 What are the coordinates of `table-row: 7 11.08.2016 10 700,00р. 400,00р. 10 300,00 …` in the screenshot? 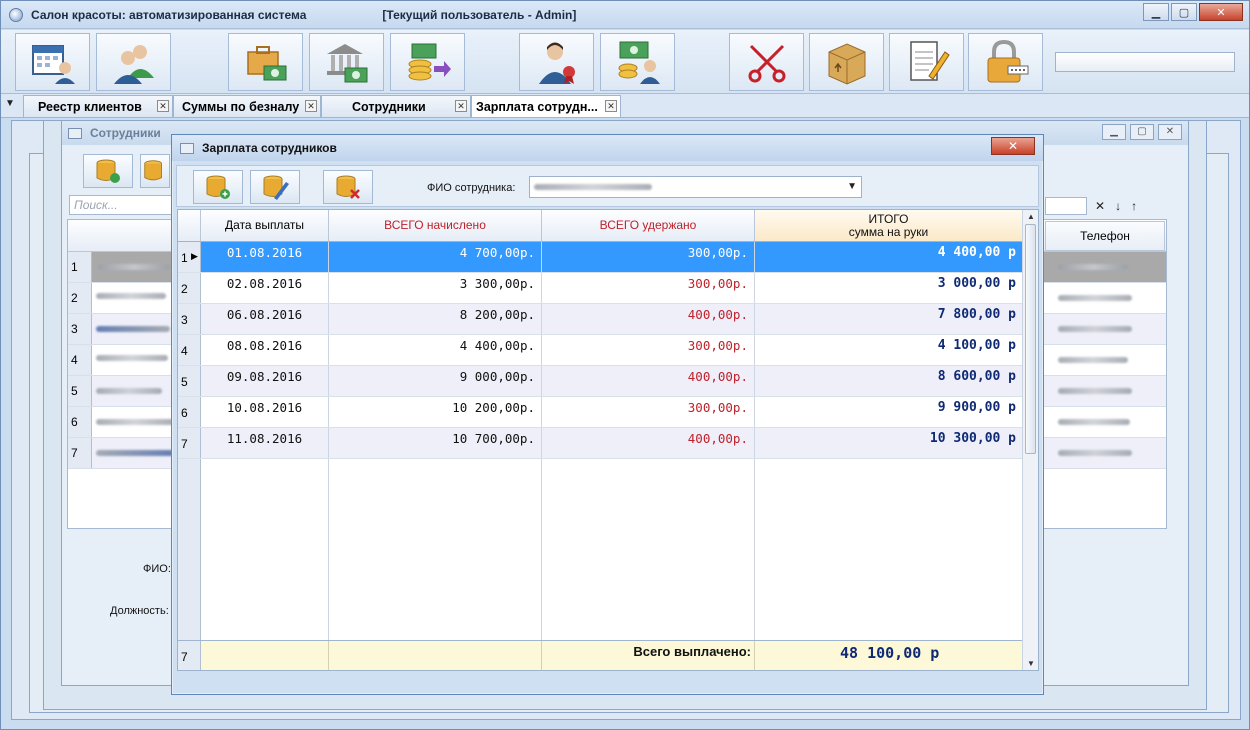 It's located at (600, 443).